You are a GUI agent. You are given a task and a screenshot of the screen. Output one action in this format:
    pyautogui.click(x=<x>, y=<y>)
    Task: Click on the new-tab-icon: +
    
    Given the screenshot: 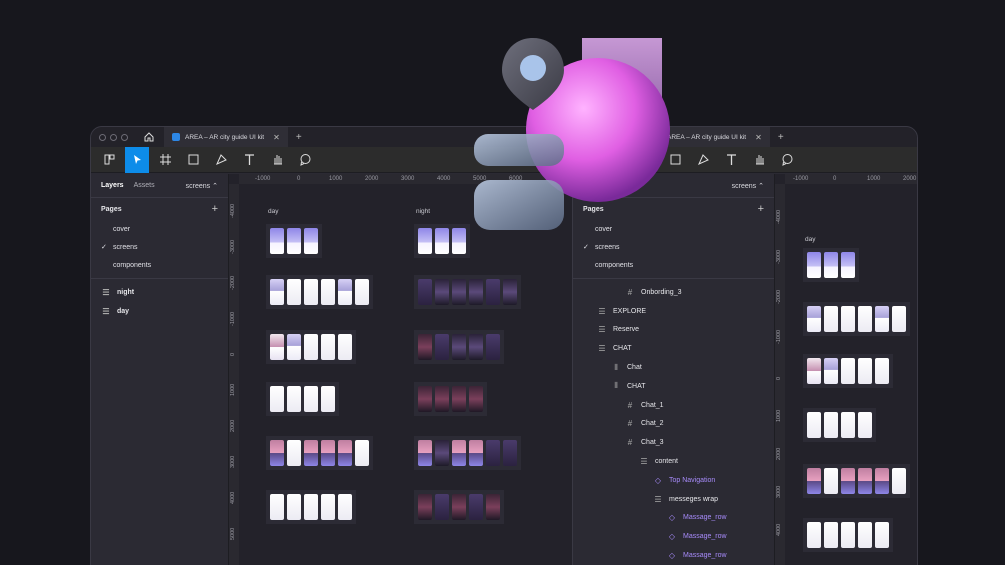 What is the action you would take?
    pyautogui.click(x=299, y=137)
    